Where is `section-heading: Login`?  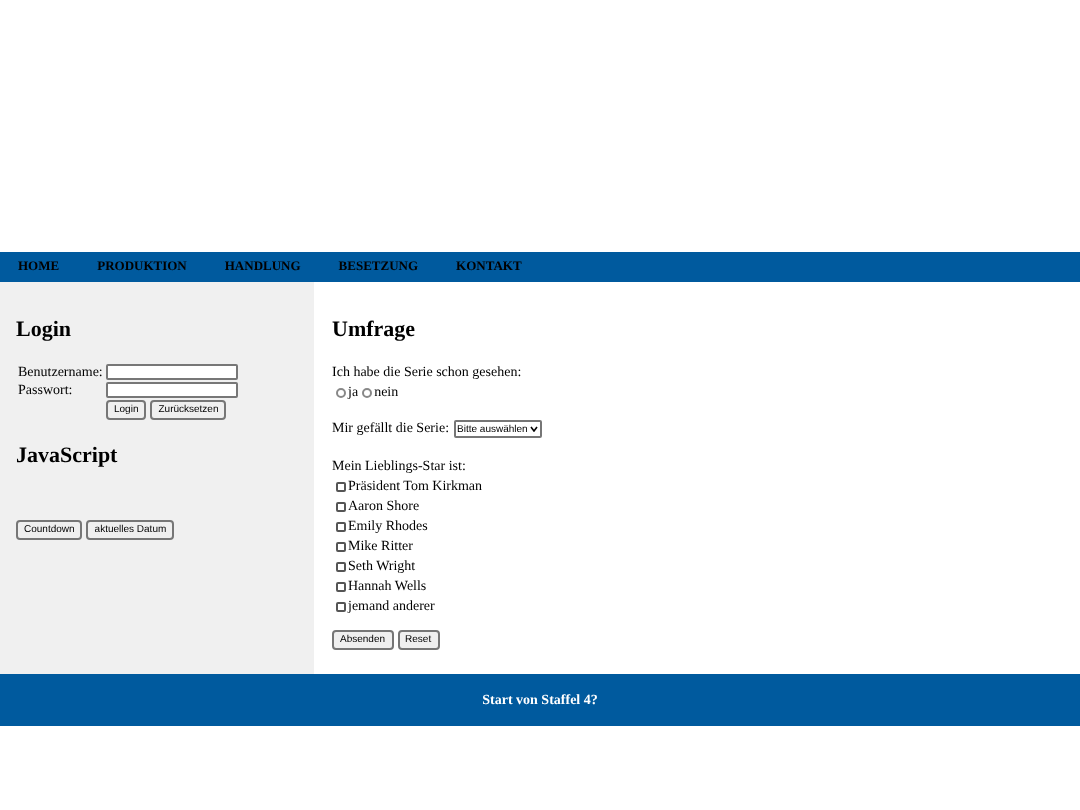 section-heading: Login is located at coordinates (44, 330).